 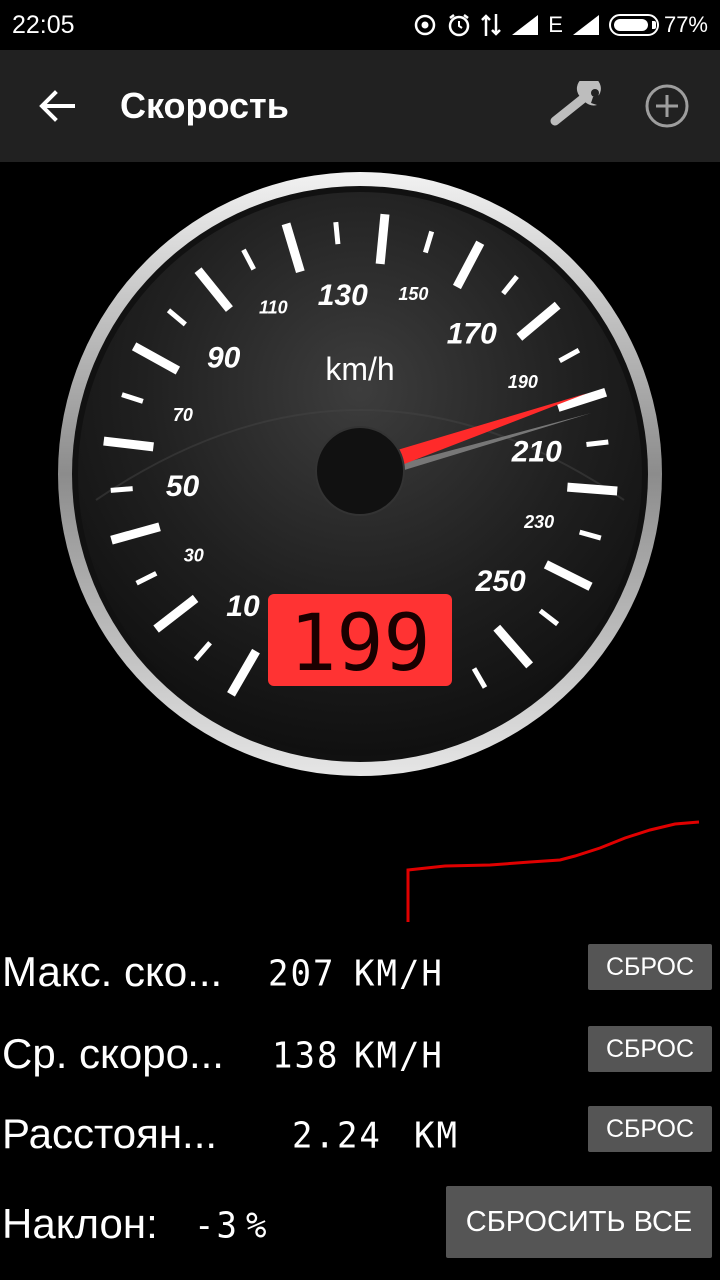 I want to click on settings-button, so click(x=579, y=106).